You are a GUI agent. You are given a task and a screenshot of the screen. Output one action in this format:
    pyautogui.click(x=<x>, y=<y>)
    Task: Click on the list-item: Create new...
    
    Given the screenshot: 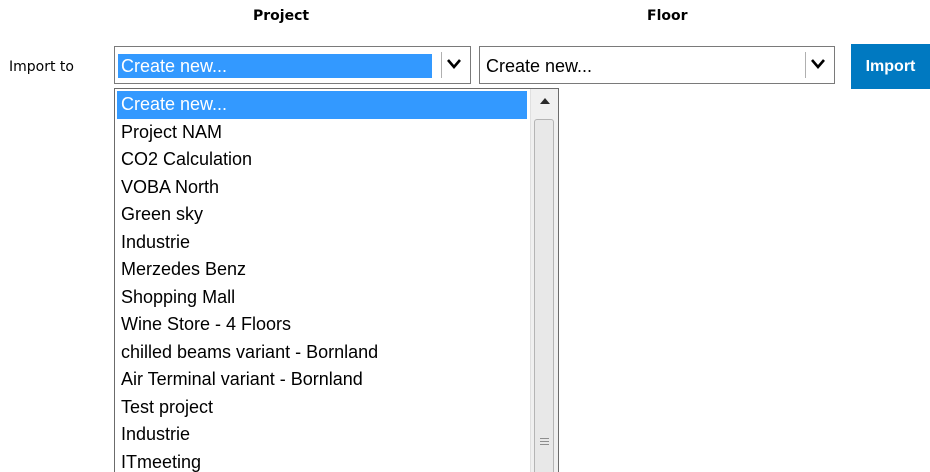 What is the action you would take?
    pyautogui.click(x=322, y=105)
    